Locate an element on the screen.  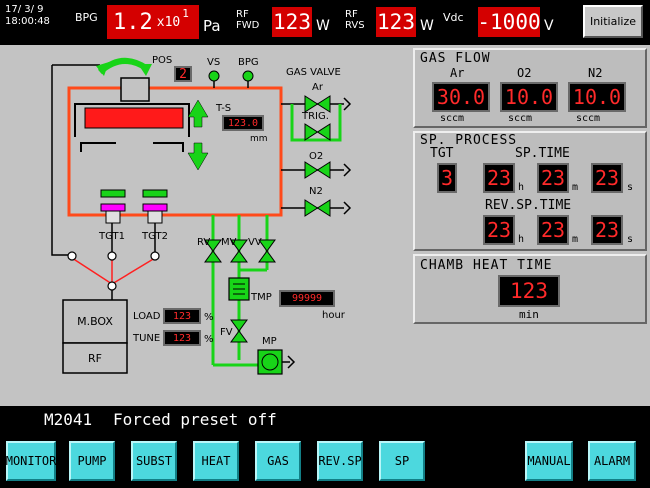
bpg-multiplier: x10 is located at coordinates (168, 22).